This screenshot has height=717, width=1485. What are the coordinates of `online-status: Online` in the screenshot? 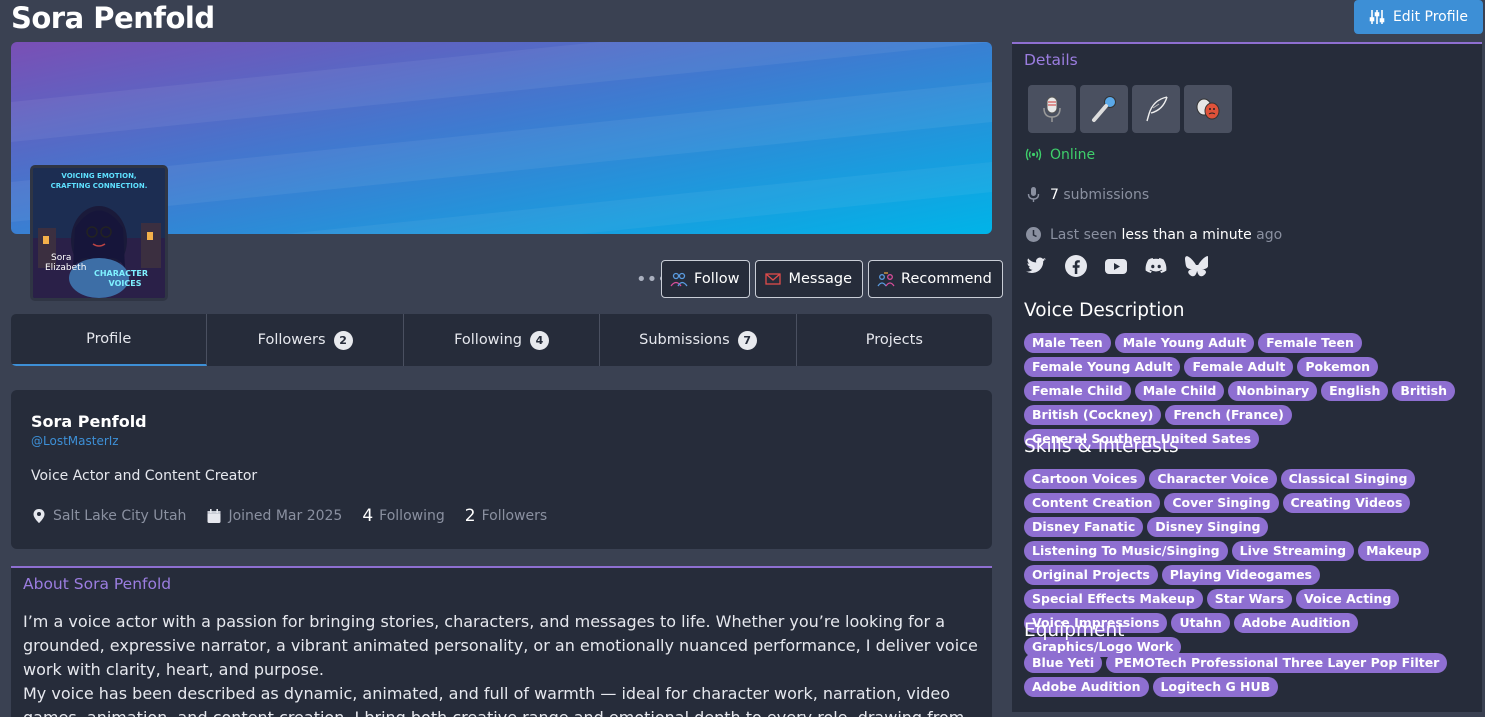 It's located at (1060, 154).